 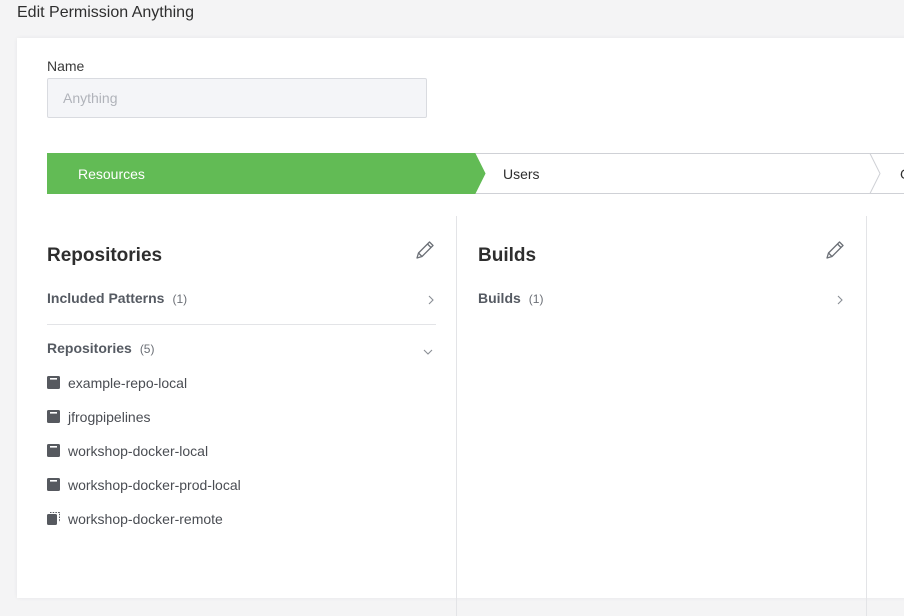 I want to click on repositories-row: Repositories (5), so click(x=100, y=351).